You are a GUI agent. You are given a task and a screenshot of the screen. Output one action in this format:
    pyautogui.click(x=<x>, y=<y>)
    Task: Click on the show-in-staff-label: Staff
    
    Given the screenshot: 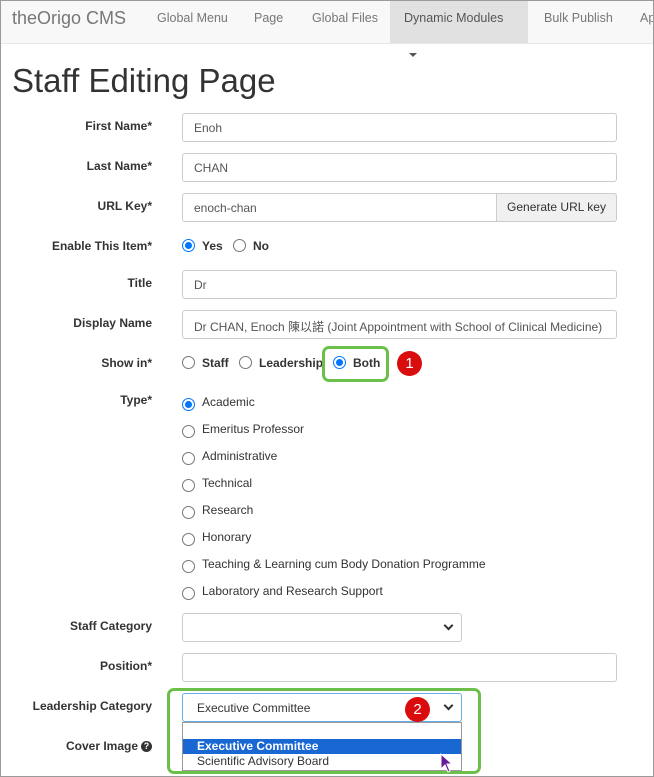 What is the action you would take?
    pyautogui.click(x=215, y=363)
    